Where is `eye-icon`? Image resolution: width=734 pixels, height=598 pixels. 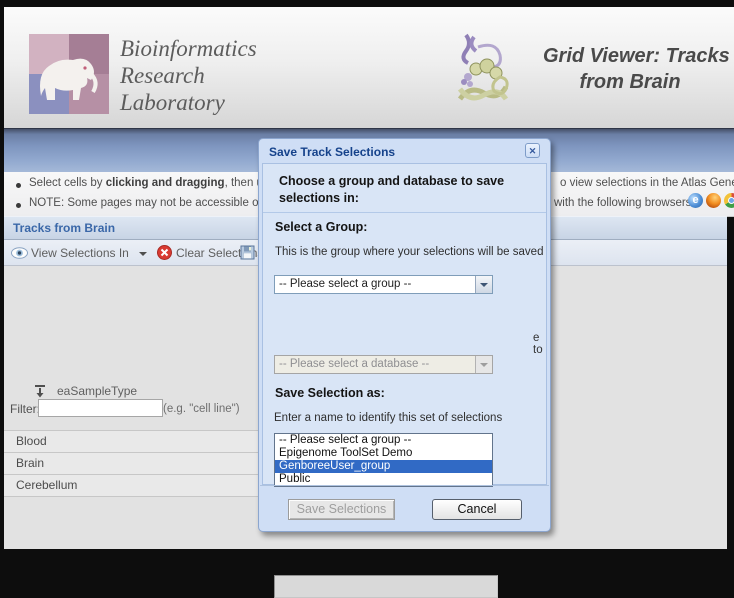 eye-icon is located at coordinates (19, 253).